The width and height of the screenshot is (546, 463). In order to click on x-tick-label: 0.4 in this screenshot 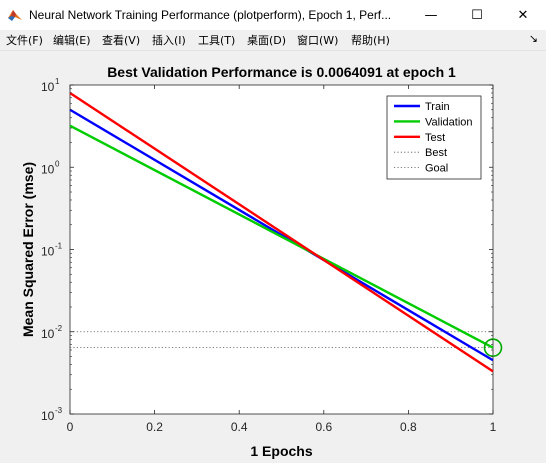, I will do `click(239, 427)`.